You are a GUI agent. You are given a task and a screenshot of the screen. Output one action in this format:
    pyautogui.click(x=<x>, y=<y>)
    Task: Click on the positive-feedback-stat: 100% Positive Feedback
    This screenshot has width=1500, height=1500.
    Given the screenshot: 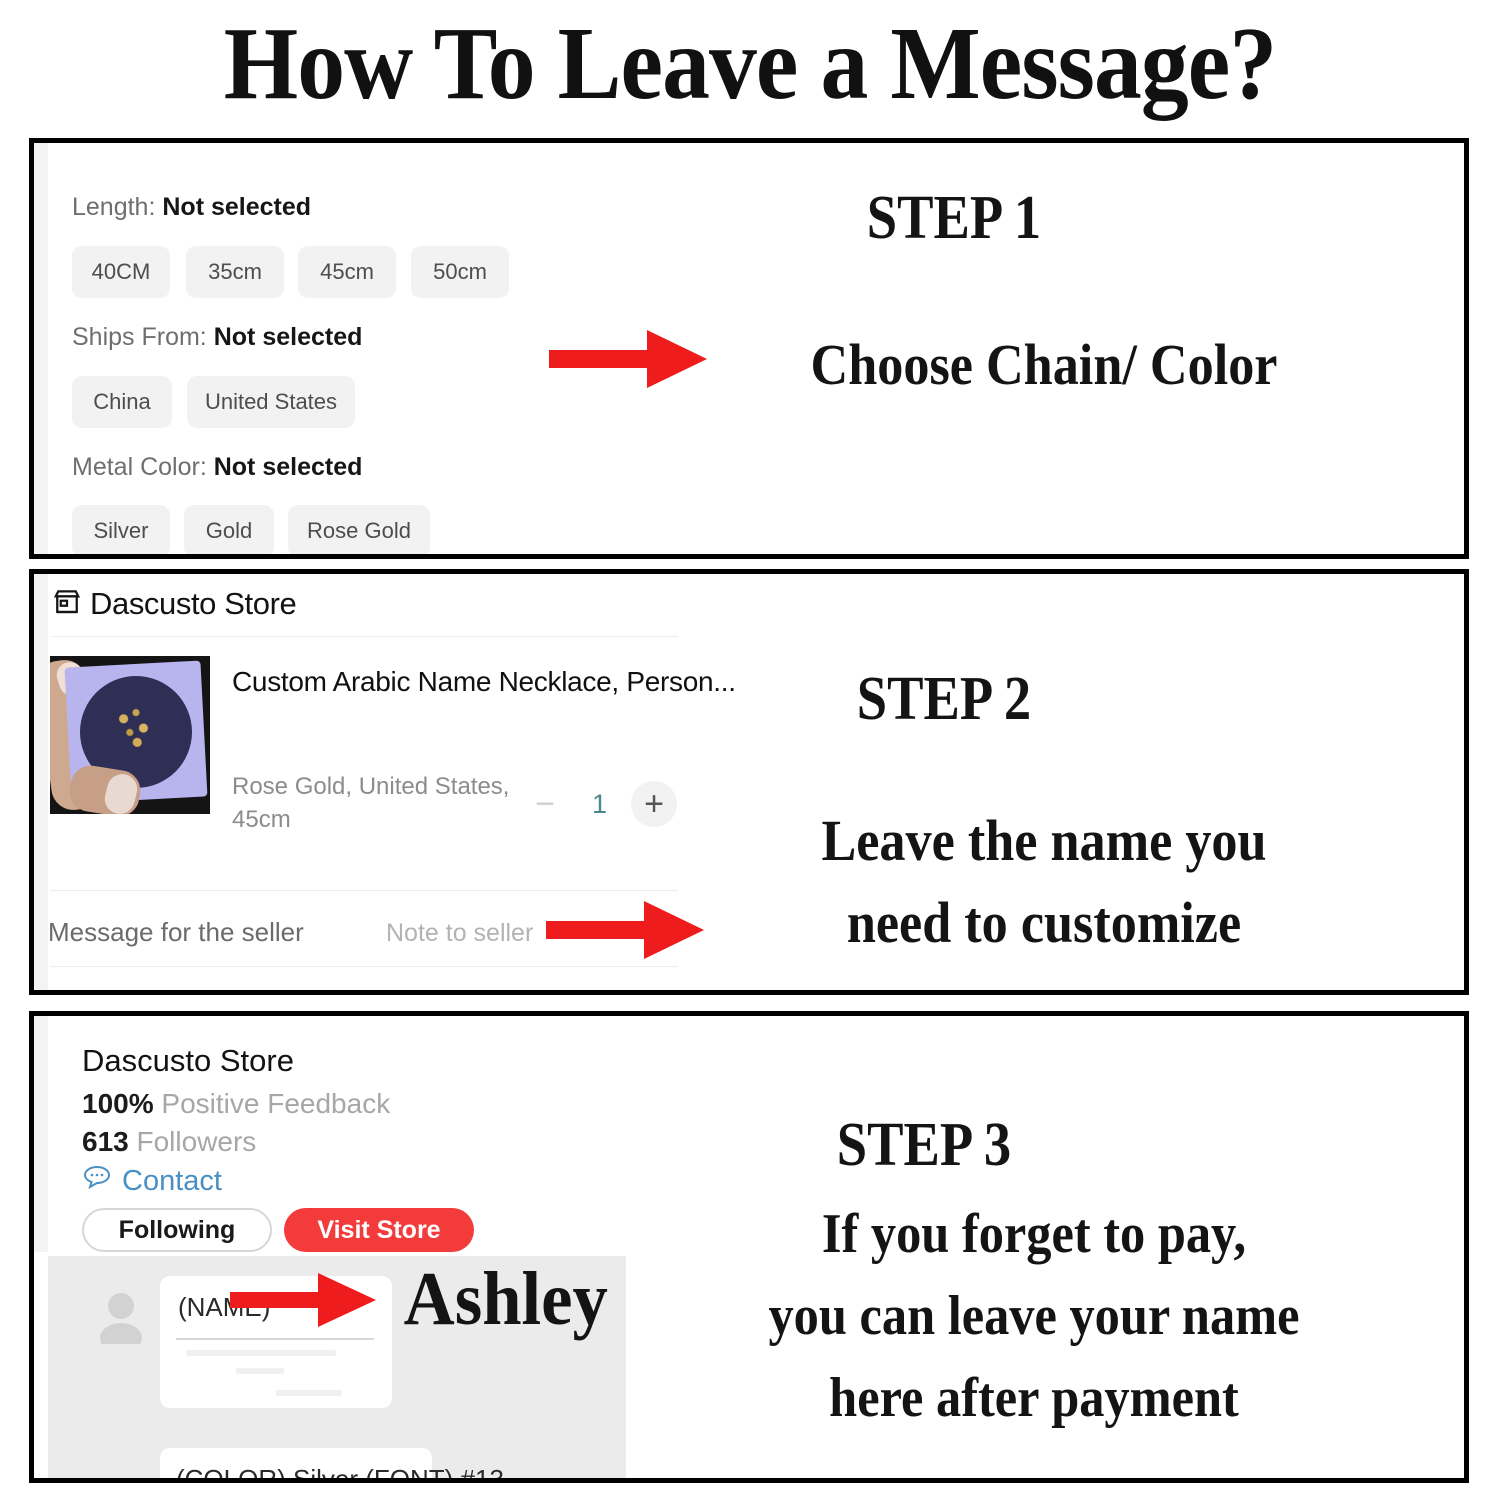 What is the action you would take?
    pyautogui.click(x=236, y=1104)
    